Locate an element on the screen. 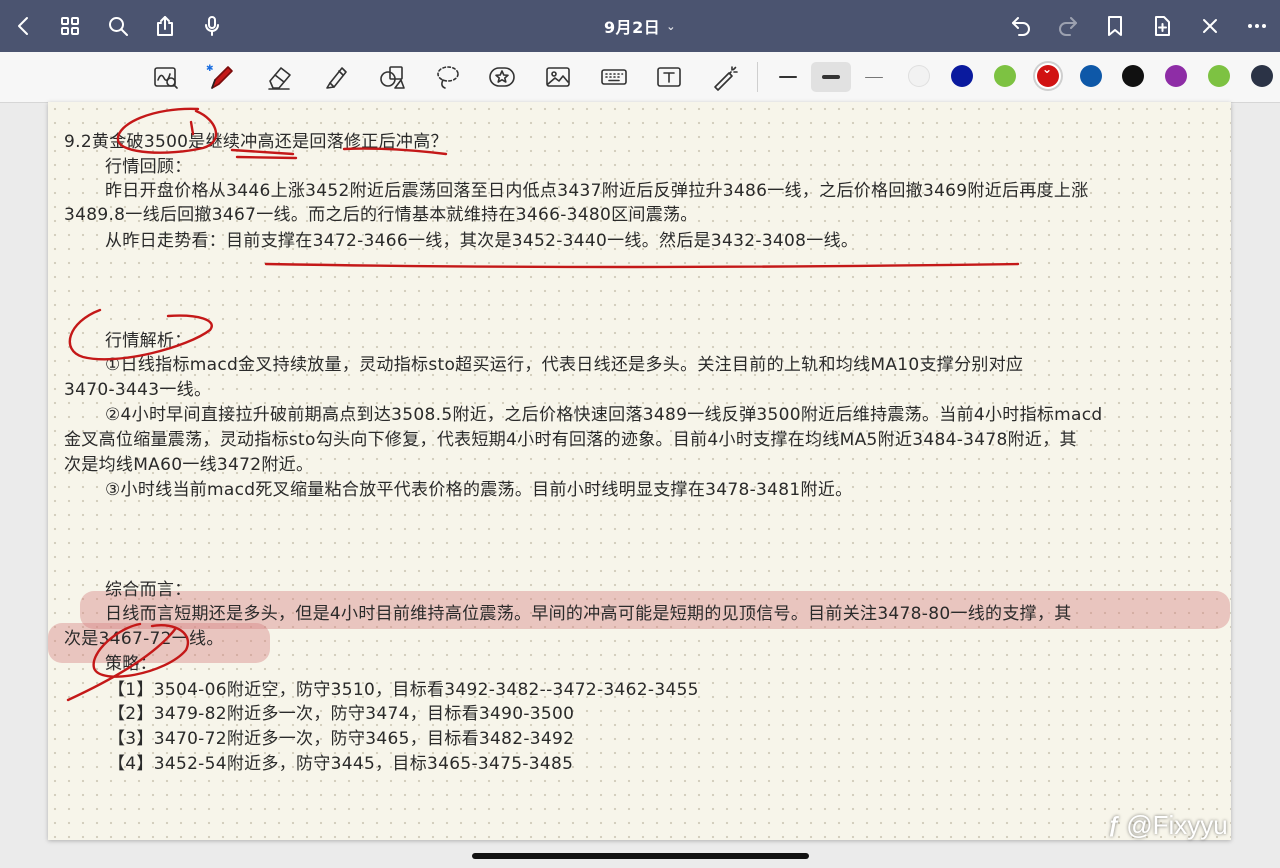 This screenshot has width=1280, height=868. strategy-item: 【3】3470-72附近多一次，防守3465，目标看3482-3492 is located at coordinates (341, 739).